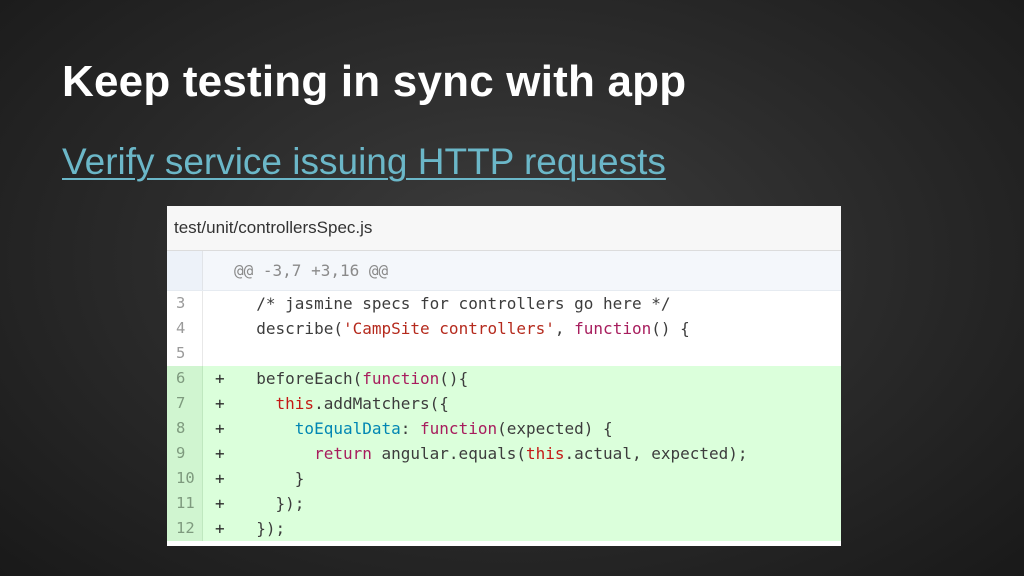 This screenshot has height=576, width=1024. I want to click on diff-added-line: 10 + }, so click(504, 478).